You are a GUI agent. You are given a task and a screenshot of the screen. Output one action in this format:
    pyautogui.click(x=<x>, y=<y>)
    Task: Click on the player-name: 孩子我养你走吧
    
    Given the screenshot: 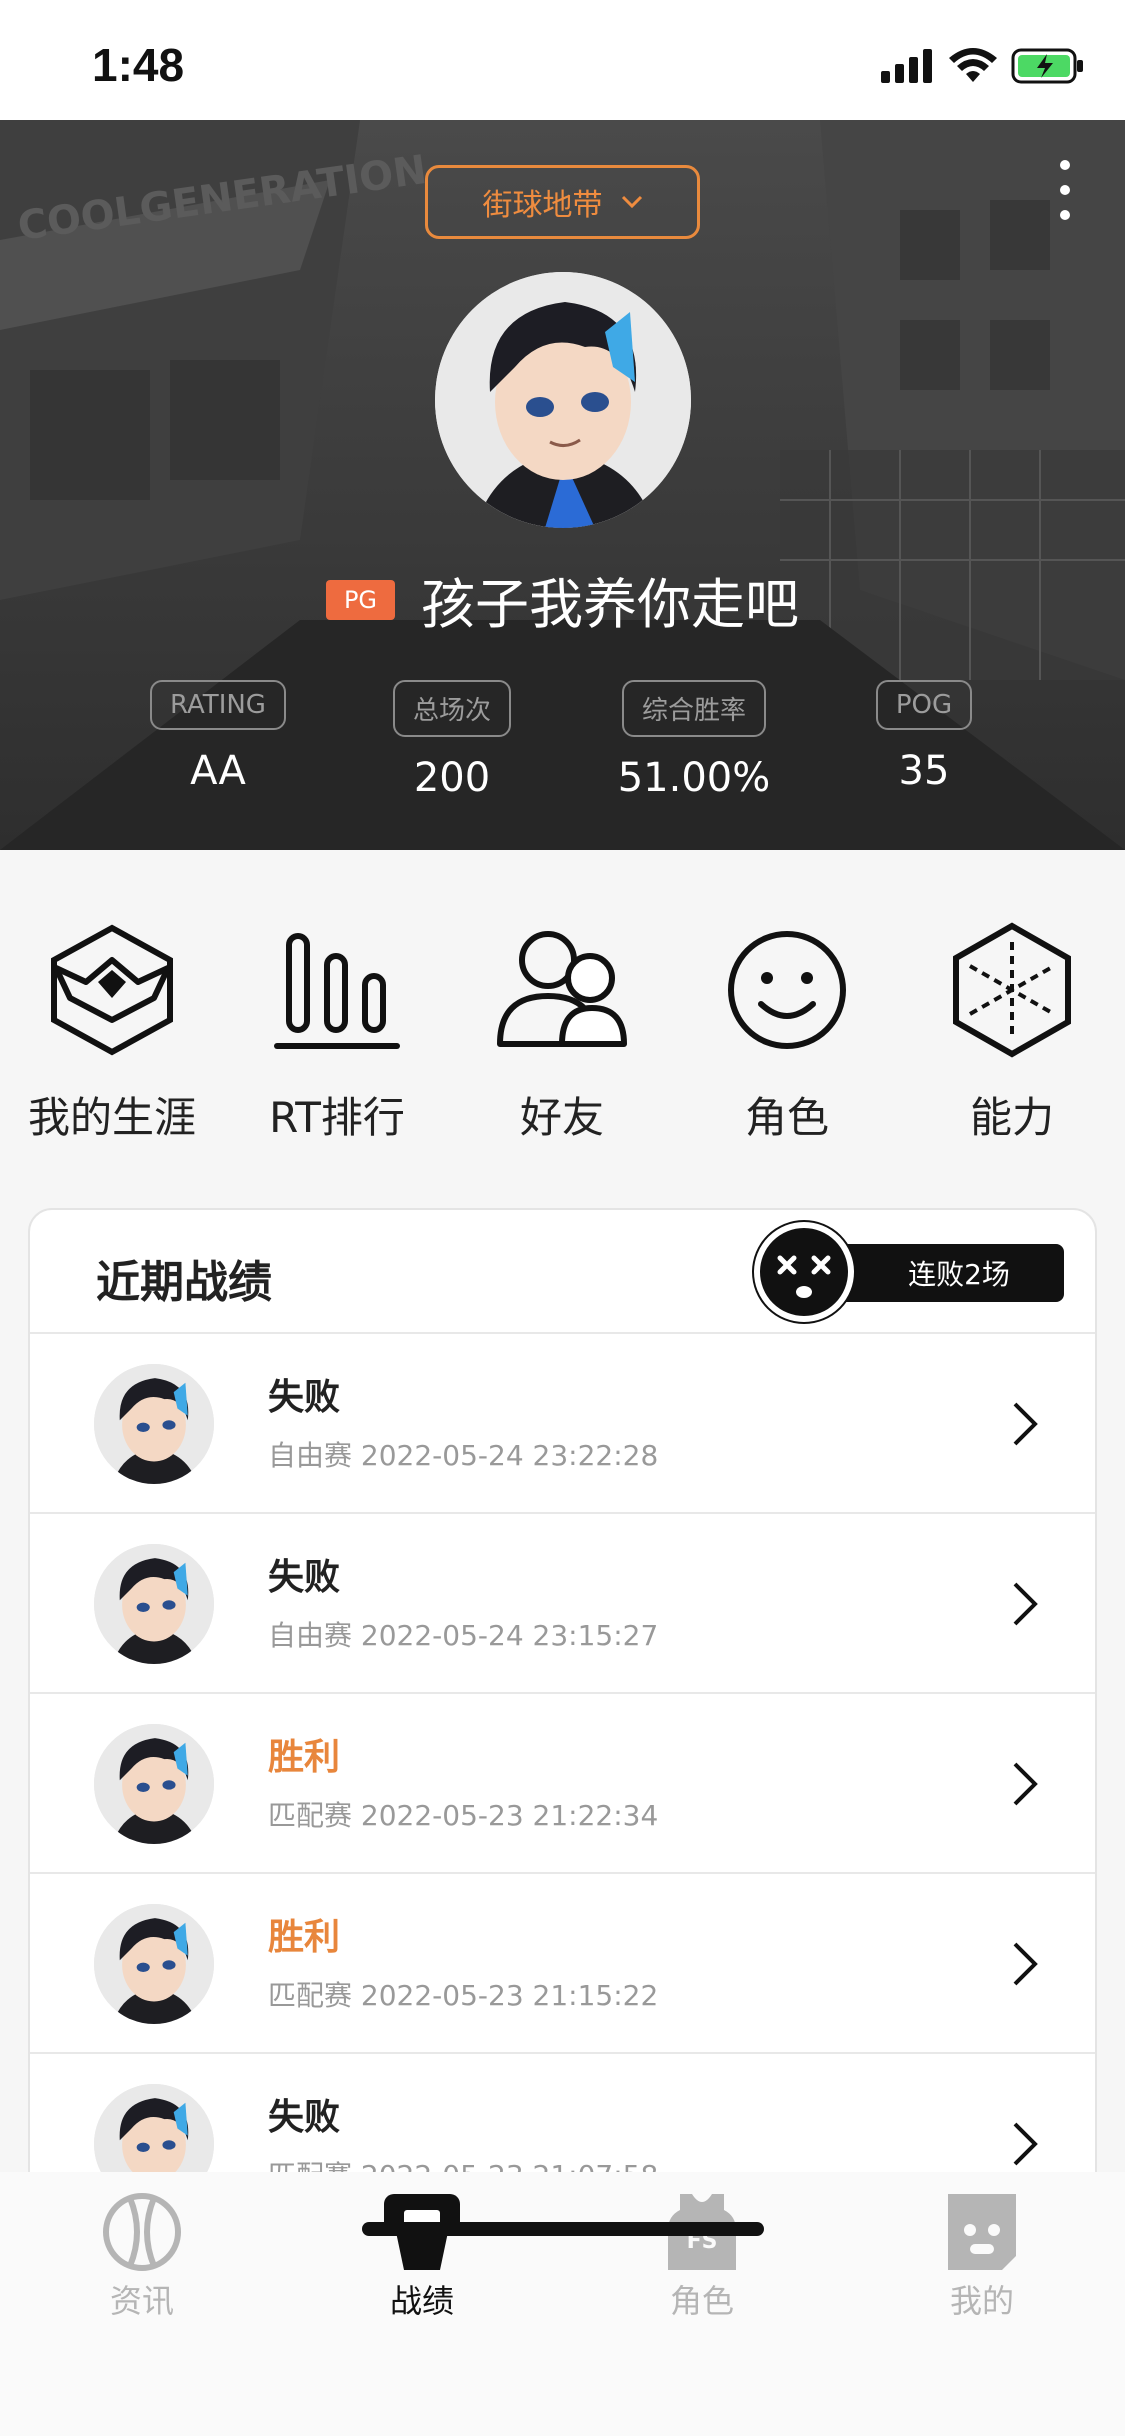 What is the action you would take?
    pyautogui.click(x=610, y=604)
    